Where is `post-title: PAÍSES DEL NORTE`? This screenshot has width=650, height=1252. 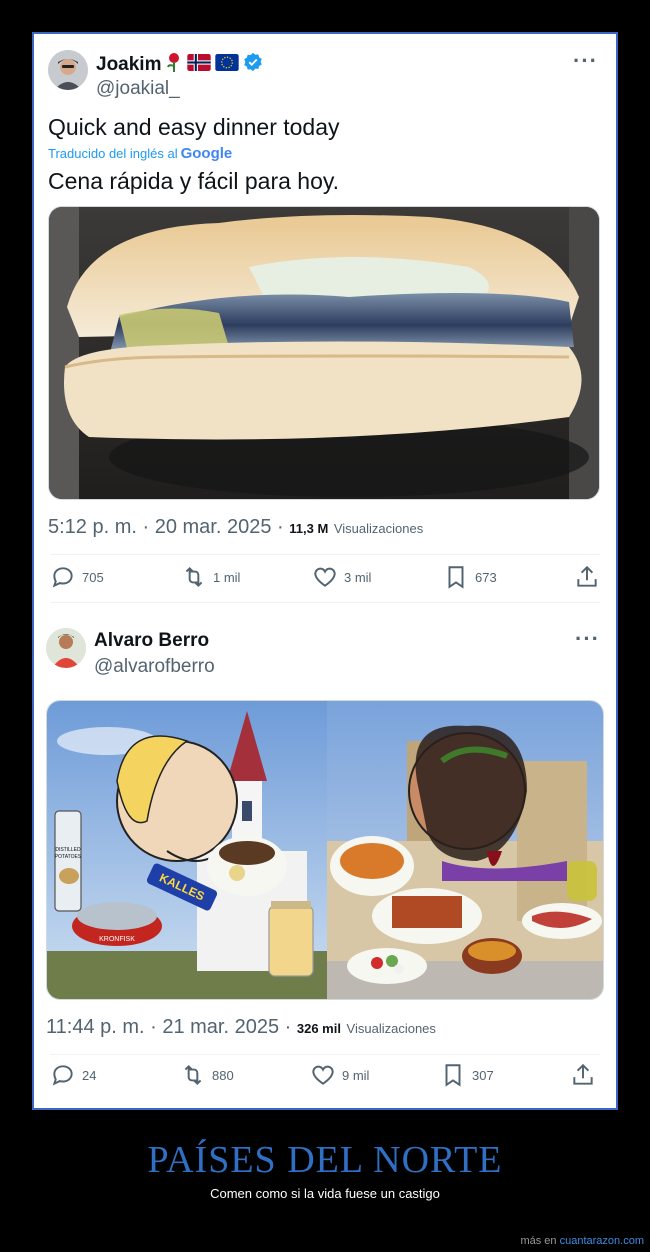 post-title: PAÍSES DEL NORTE is located at coordinates (325, 1160).